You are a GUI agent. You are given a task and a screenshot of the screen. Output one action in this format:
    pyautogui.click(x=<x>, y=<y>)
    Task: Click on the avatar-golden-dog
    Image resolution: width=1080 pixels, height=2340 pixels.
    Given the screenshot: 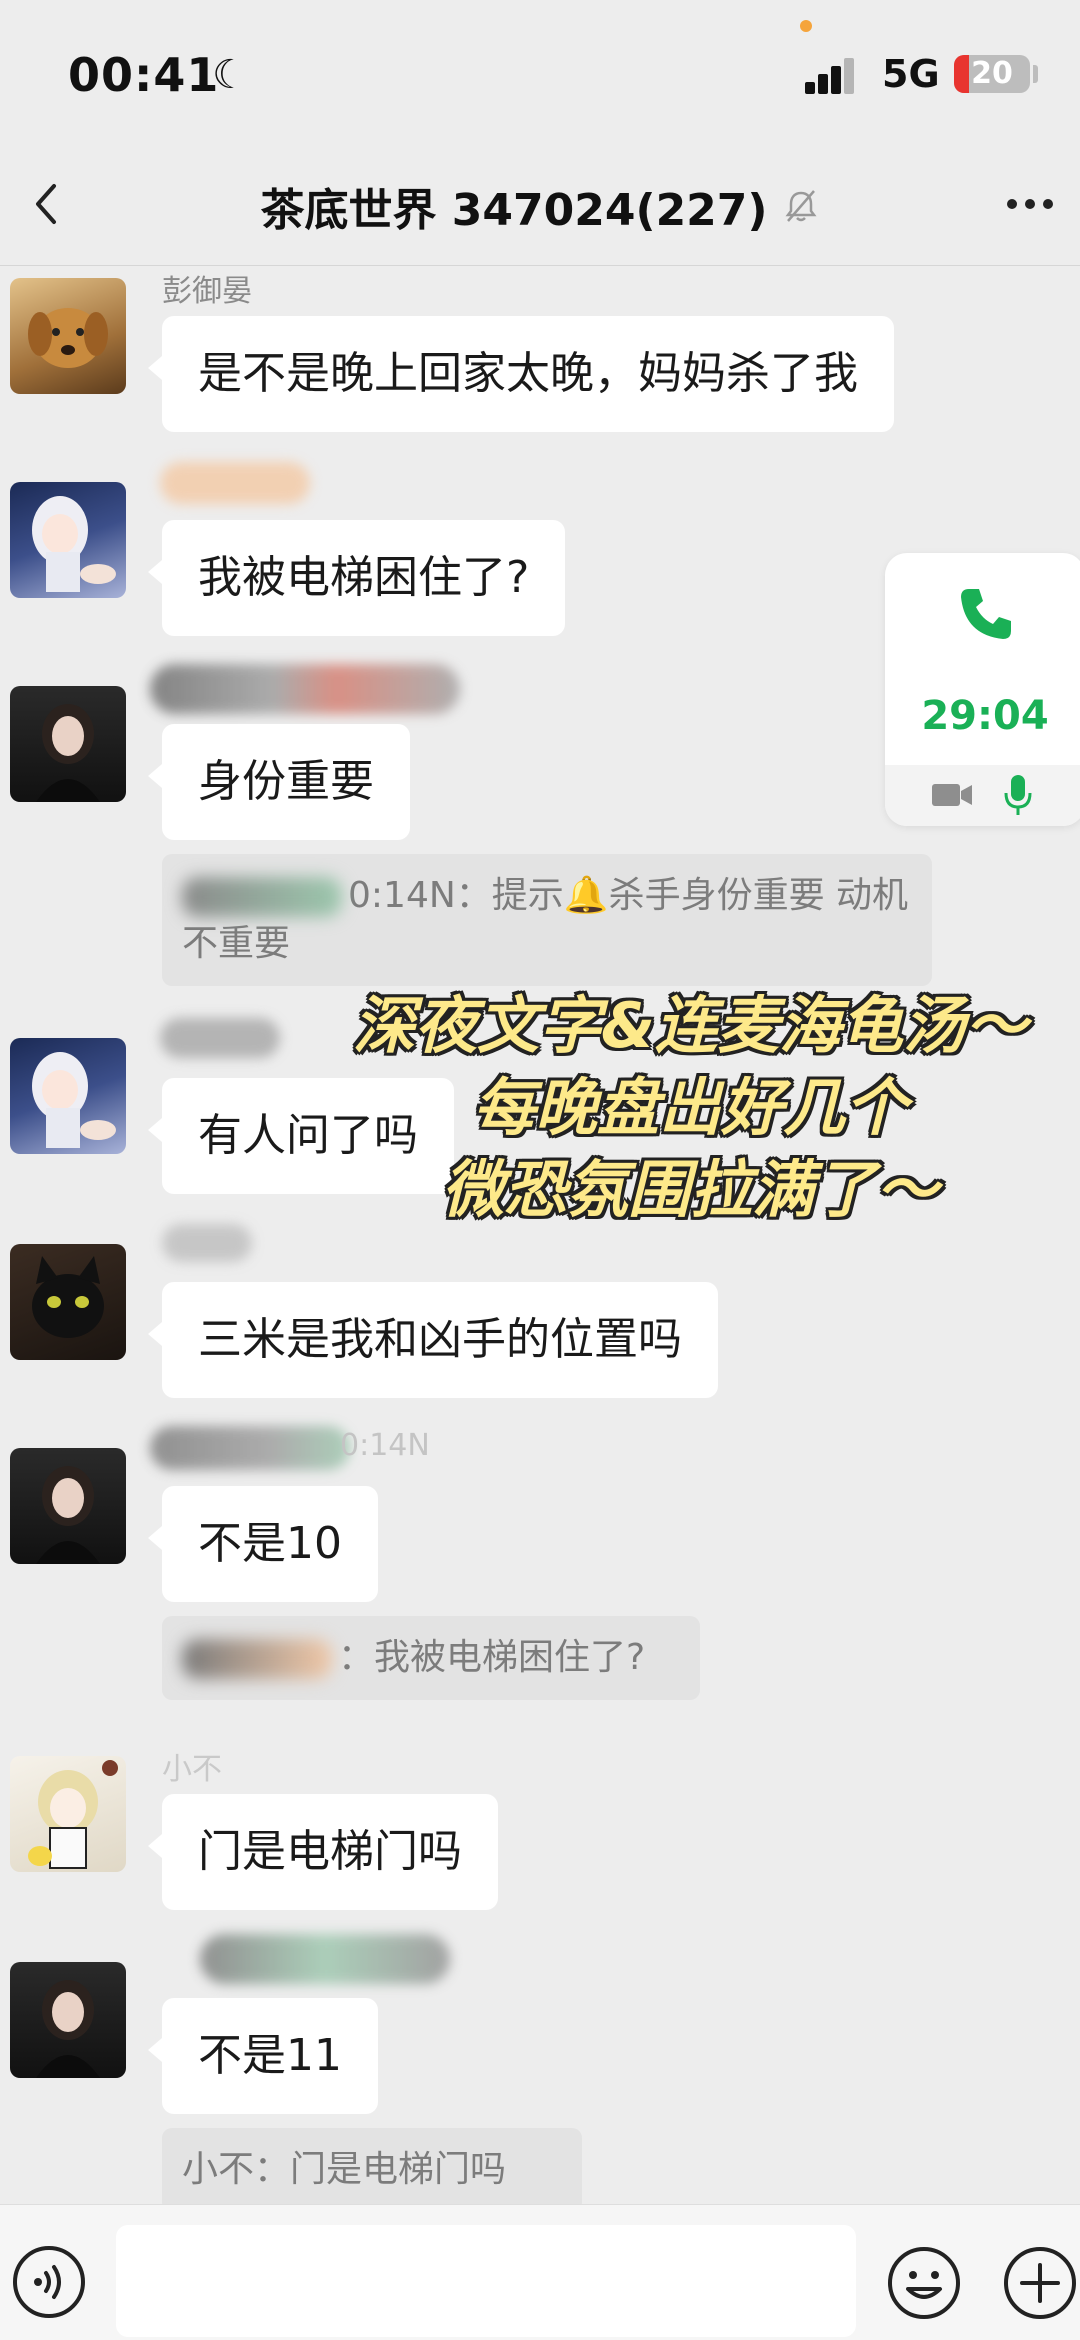 What is the action you would take?
    pyautogui.click(x=68, y=336)
    